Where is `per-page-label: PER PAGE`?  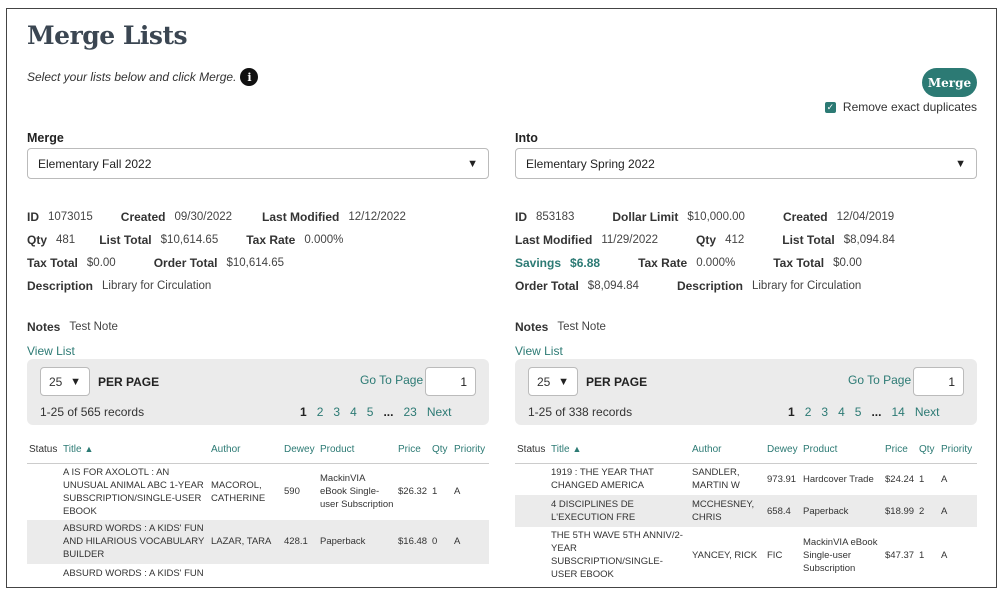 per-page-label: PER PAGE is located at coordinates (617, 382).